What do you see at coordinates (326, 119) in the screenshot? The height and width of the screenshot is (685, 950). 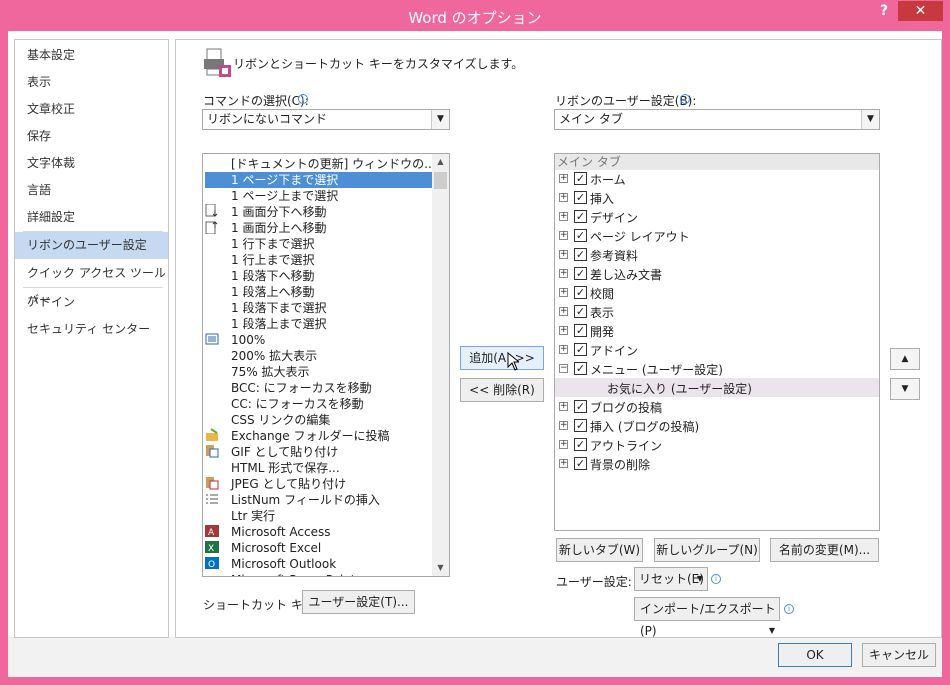 I see `commands-dropdown: リボンにないコマンド ▼` at bounding box center [326, 119].